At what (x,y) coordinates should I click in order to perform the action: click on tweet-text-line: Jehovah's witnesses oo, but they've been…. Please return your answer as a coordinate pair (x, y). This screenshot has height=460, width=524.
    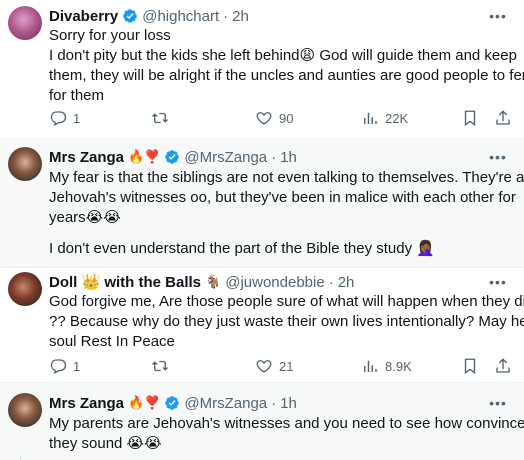
    Looking at the image, I should click on (282, 197).